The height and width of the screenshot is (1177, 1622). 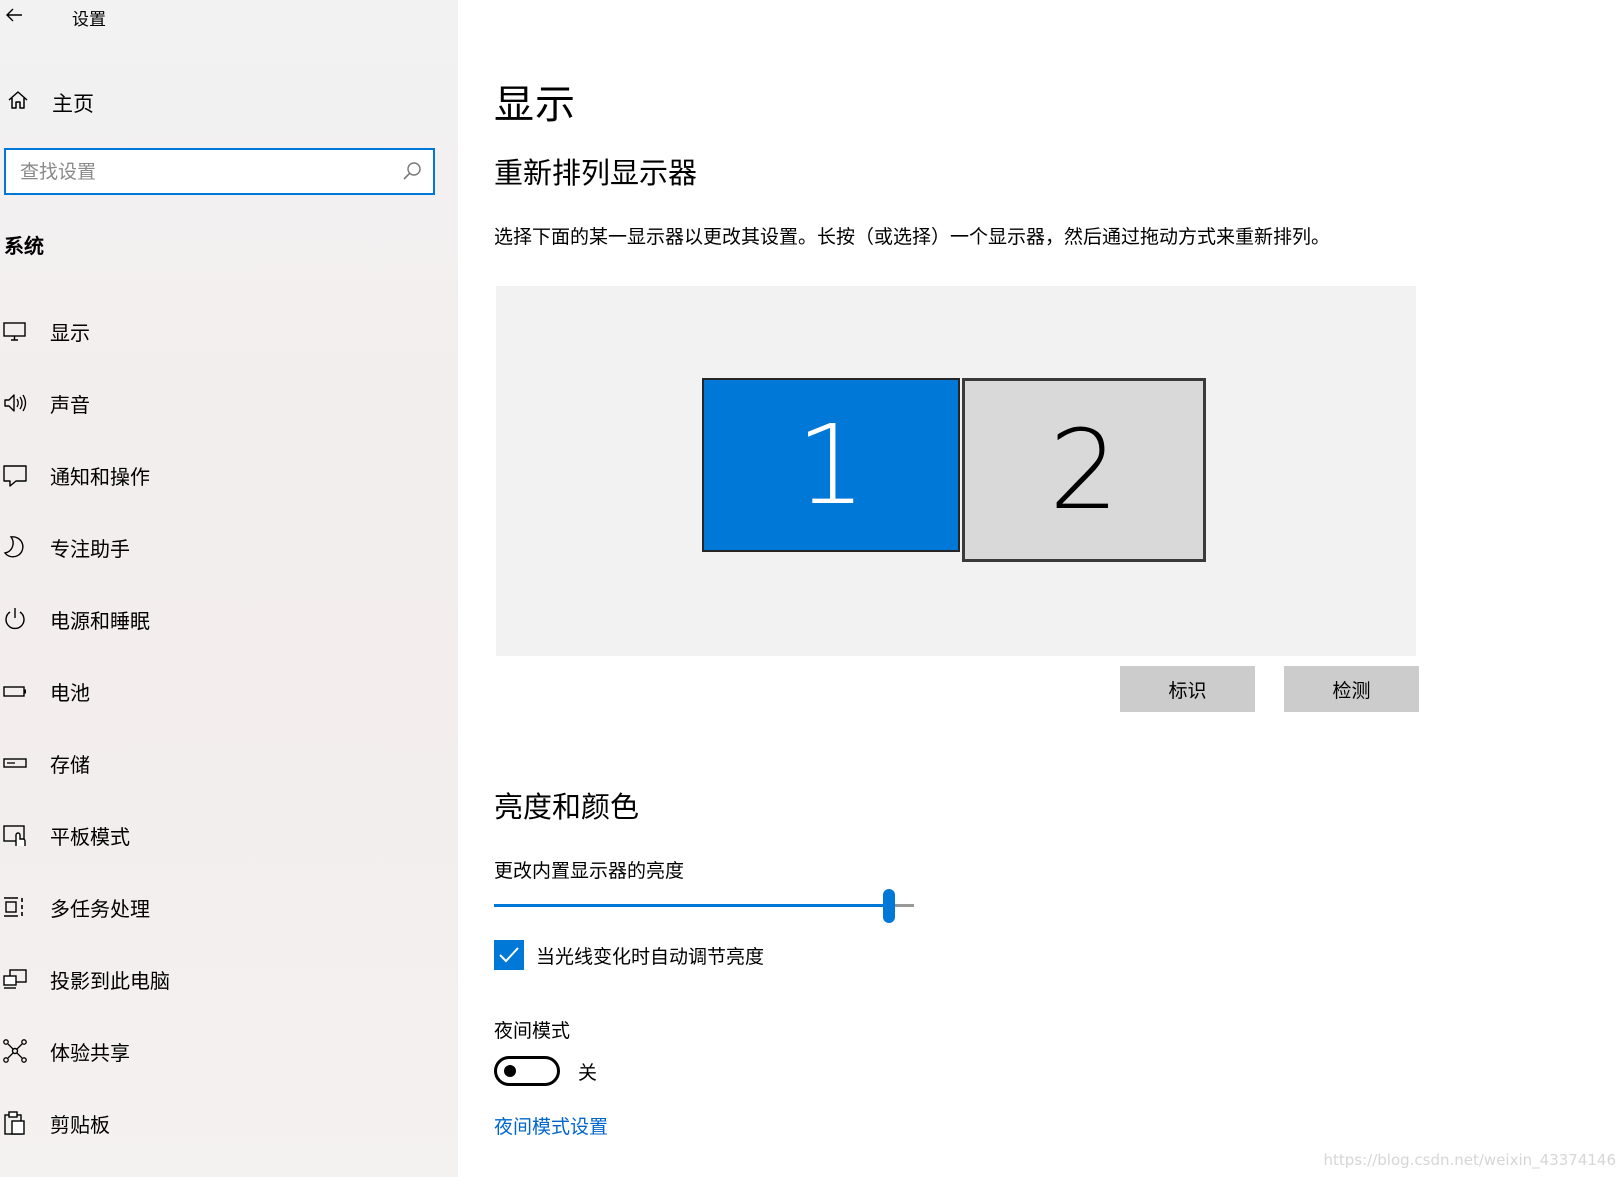 What do you see at coordinates (229, 978) in the screenshot?
I see `sidebar-item-project: 投影到此电脑` at bounding box center [229, 978].